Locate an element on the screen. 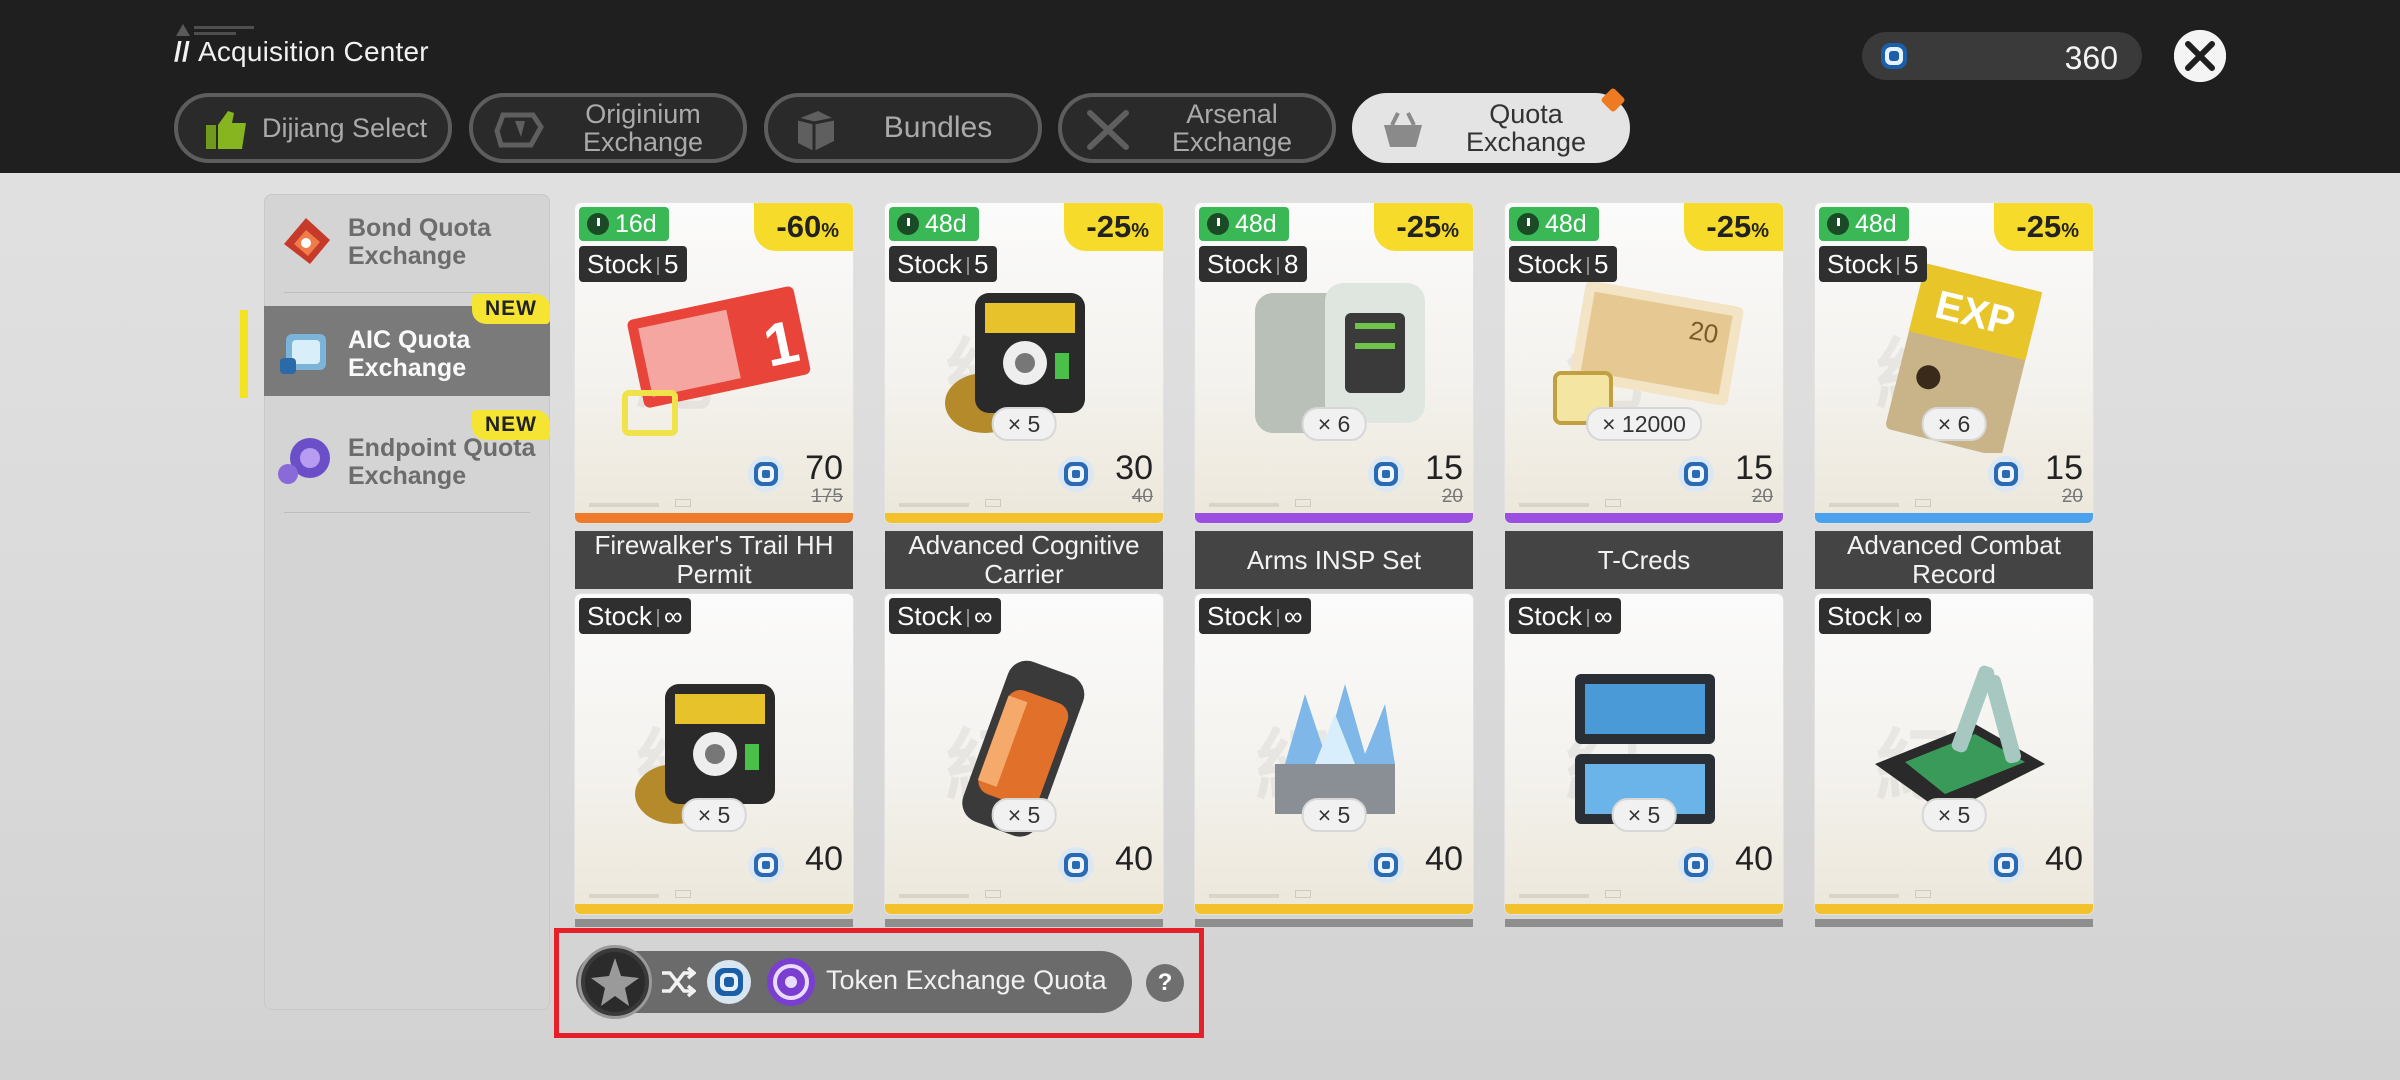 This screenshot has width=2400, height=1080. help-button: ? is located at coordinates (1165, 983).